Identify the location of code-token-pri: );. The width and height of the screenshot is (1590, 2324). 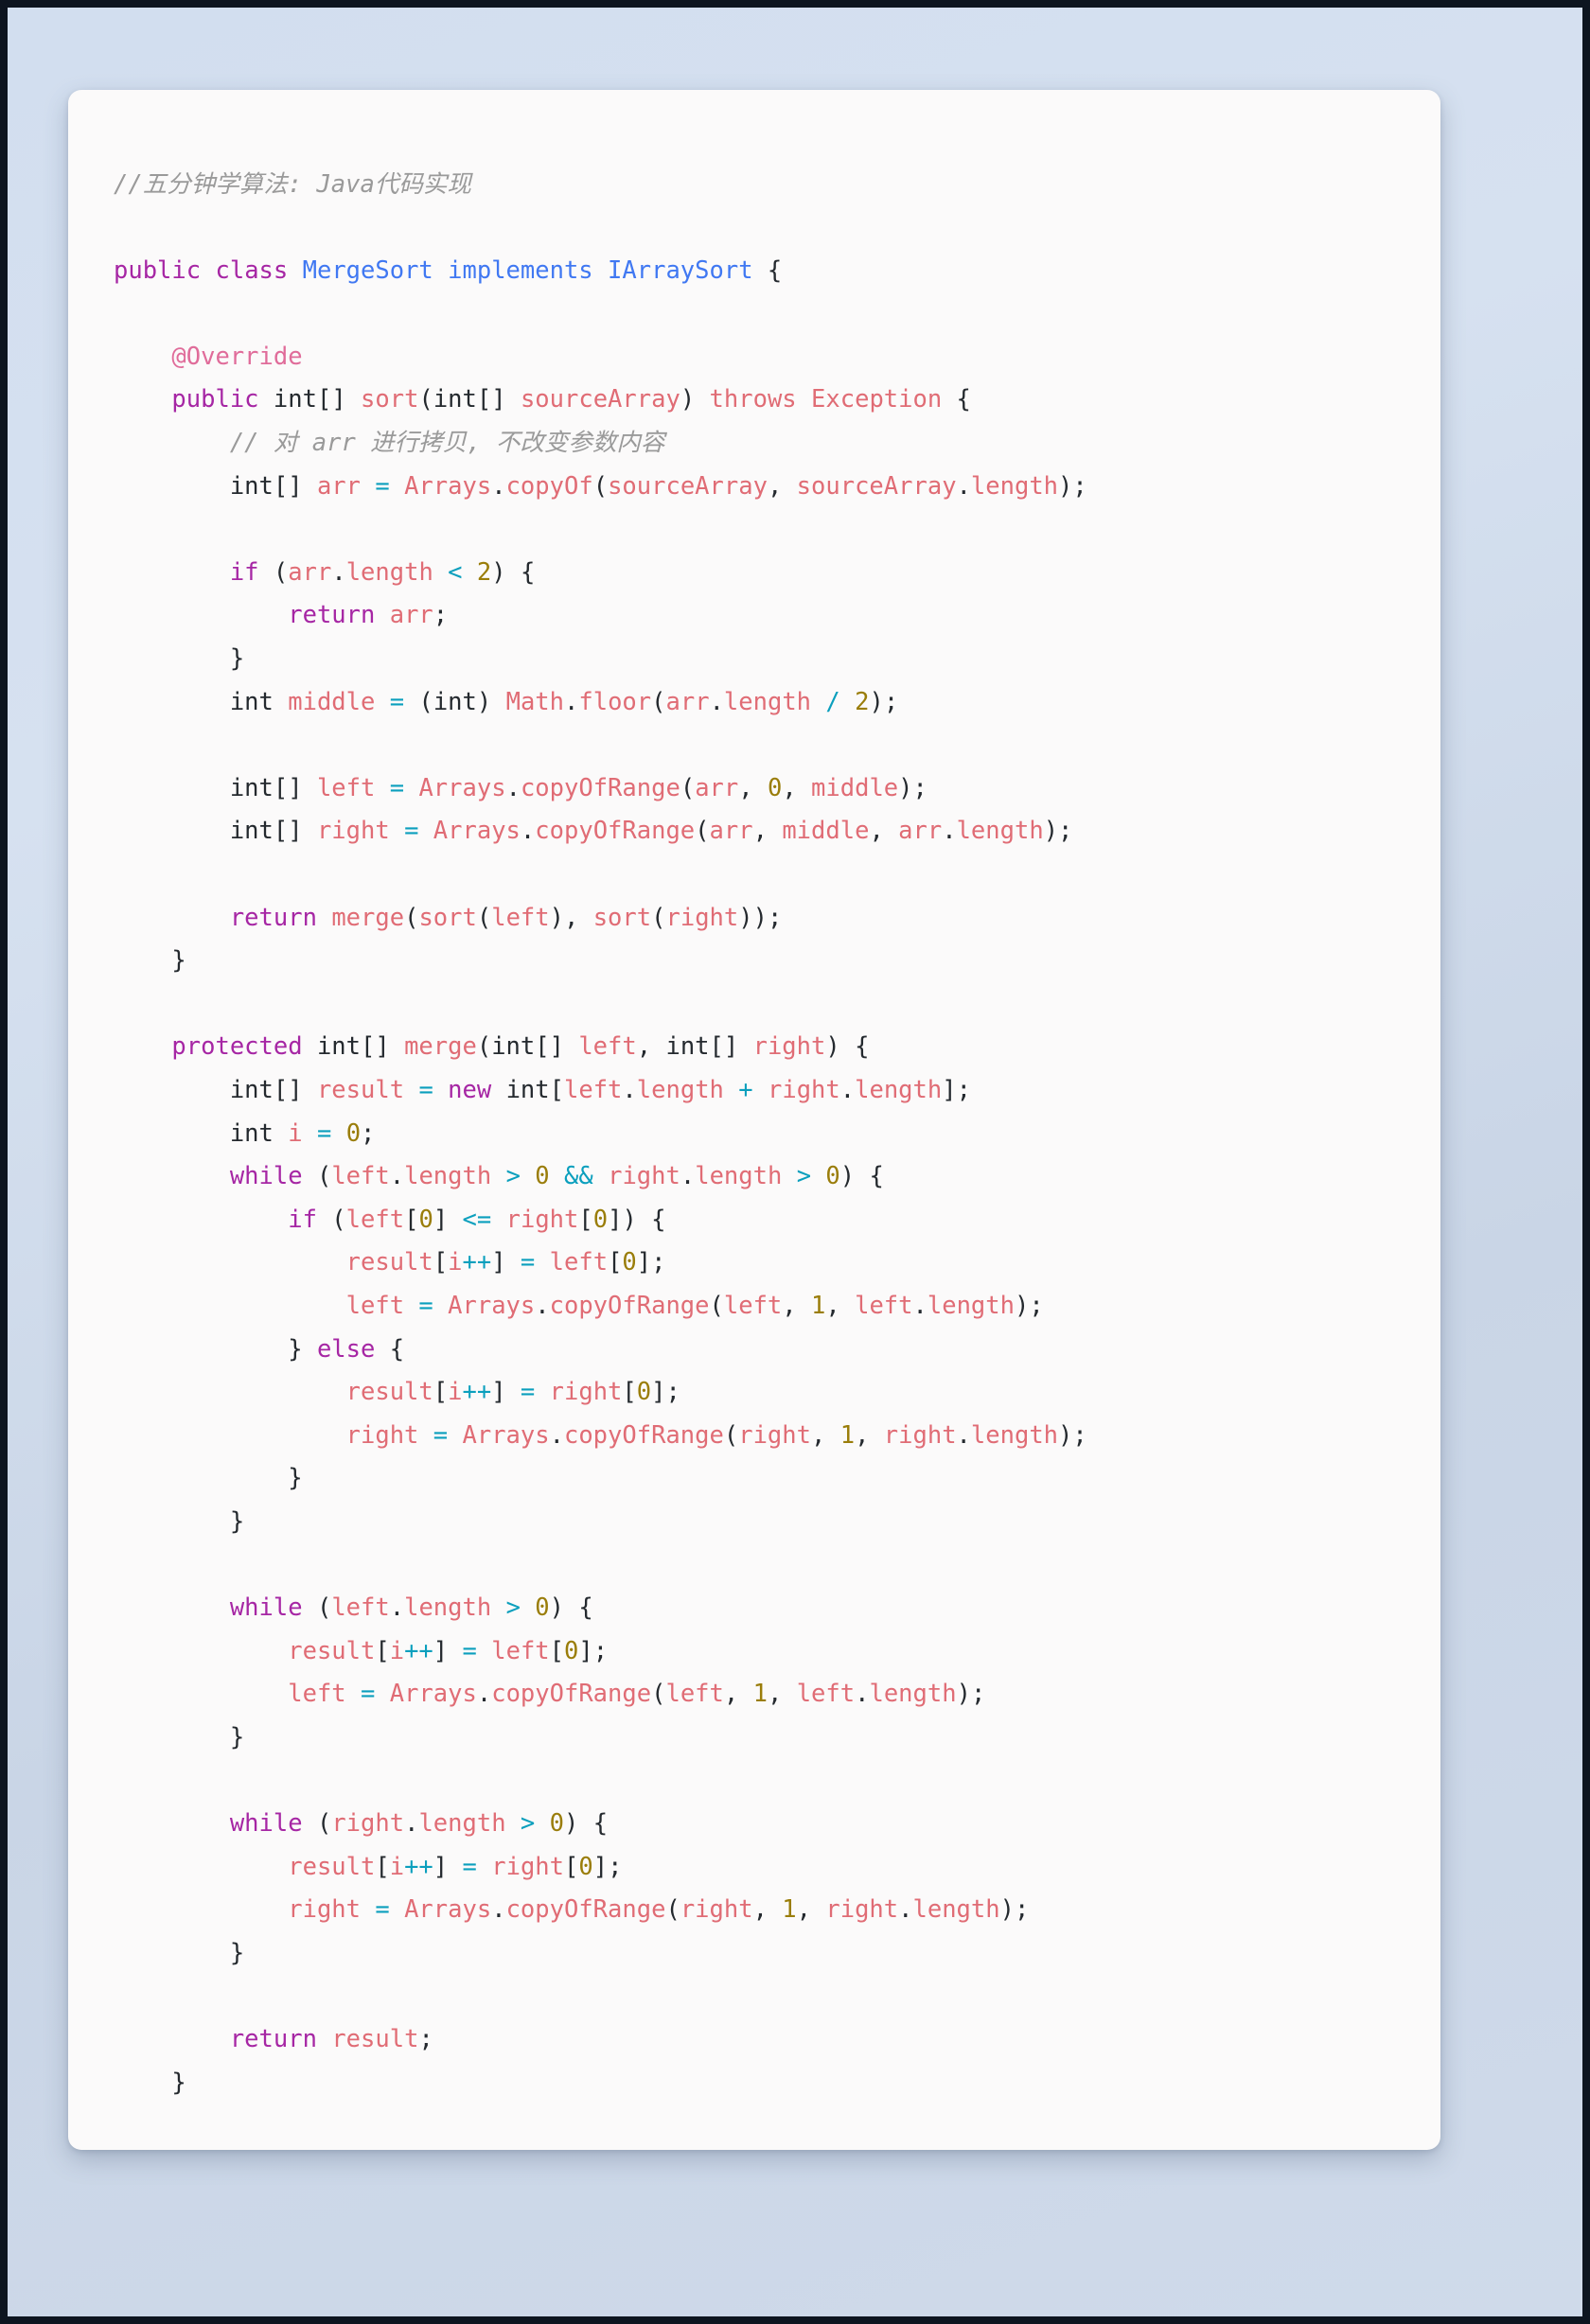
(971, 1694).